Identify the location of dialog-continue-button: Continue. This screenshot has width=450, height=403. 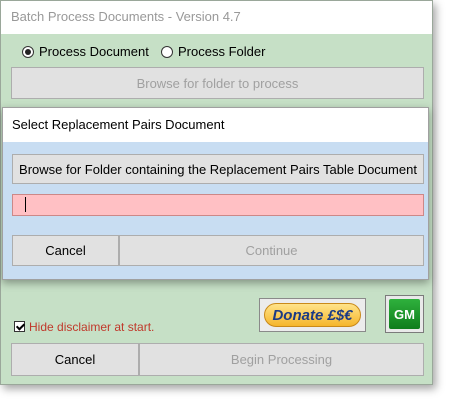
(271, 250).